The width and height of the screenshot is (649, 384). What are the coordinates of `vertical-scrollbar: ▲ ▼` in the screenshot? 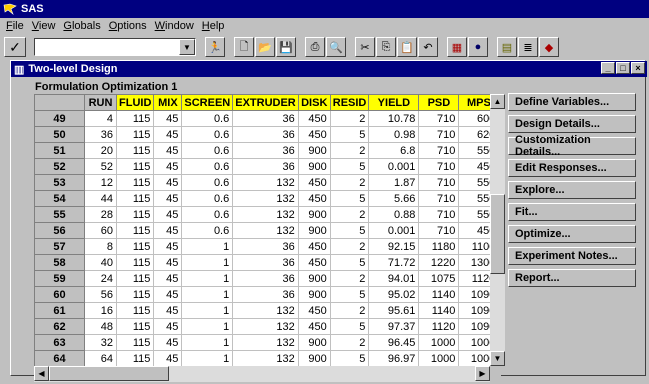 It's located at (497, 230).